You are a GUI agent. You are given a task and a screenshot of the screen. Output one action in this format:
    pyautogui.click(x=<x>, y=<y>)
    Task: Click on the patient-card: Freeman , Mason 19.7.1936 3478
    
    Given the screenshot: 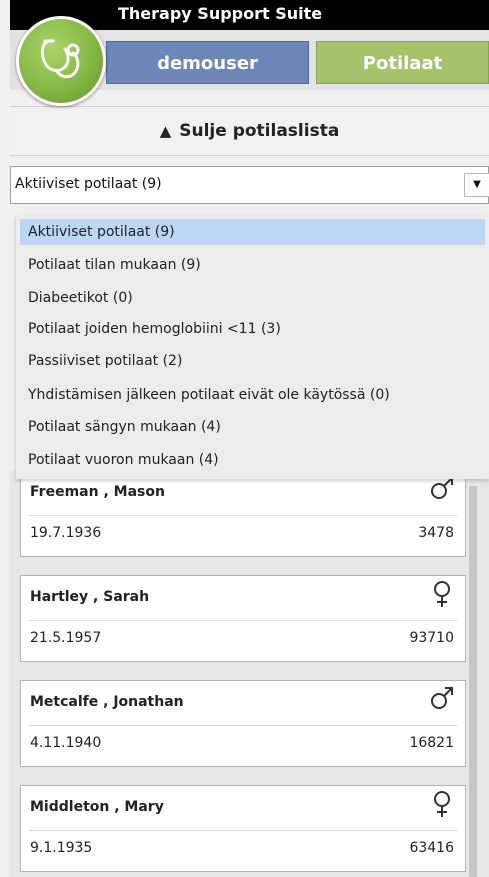 What is the action you would take?
    pyautogui.click(x=243, y=513)
    